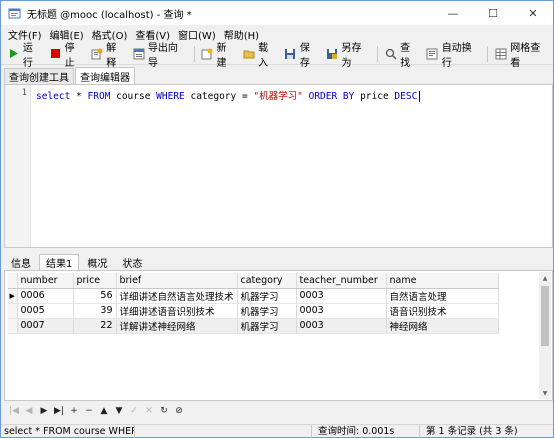 The width and height of the screenshot is (554, 438). What do you see at coordinates (68, 431) in the screenshot?
I see `status-sql: select * FROM course WHERE c` at bounding box center [68, 431].